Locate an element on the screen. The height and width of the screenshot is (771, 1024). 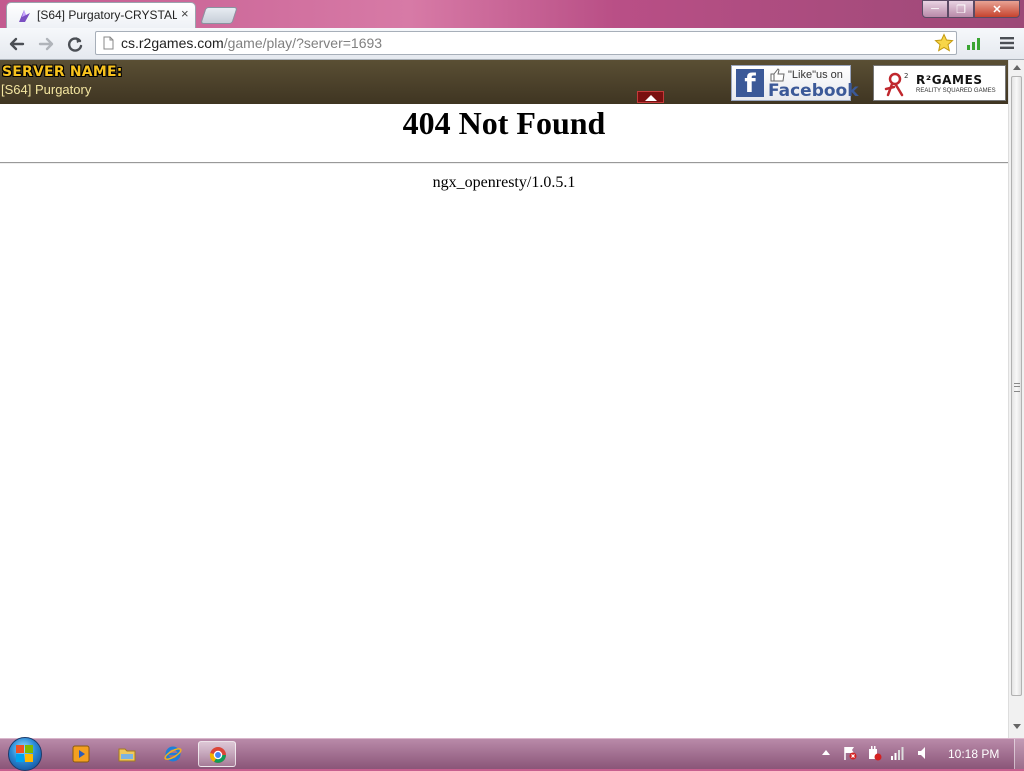
r2games-tagline: REALITY SQUARED GAMES is located at coordinates (956, 91).